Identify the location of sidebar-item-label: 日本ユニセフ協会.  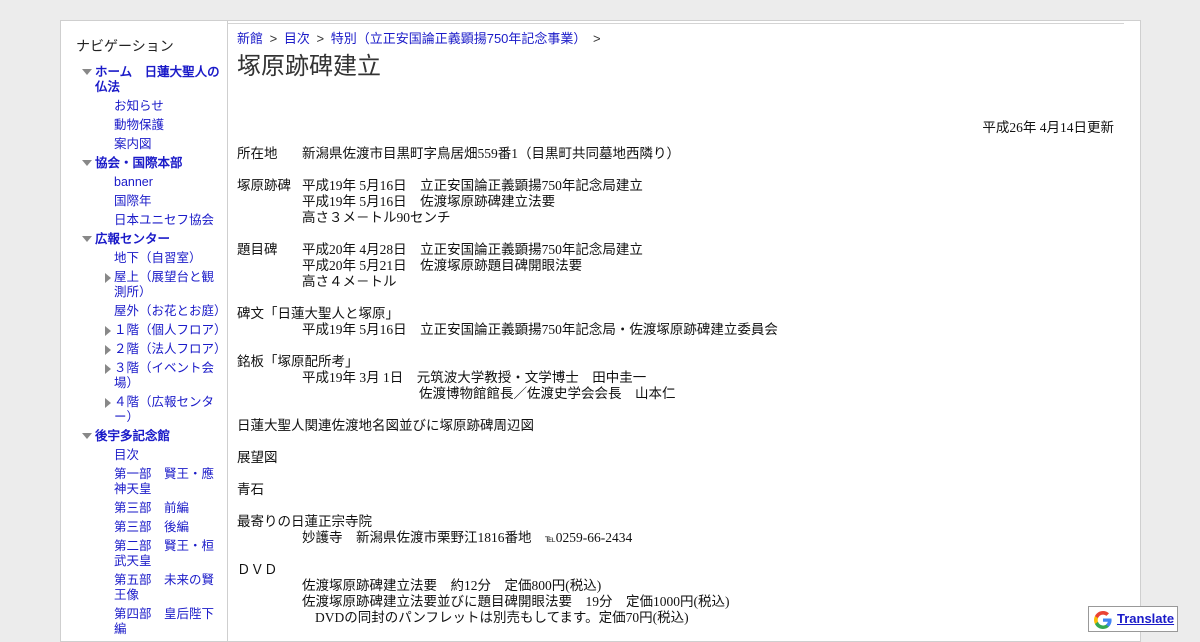
(164, 220).